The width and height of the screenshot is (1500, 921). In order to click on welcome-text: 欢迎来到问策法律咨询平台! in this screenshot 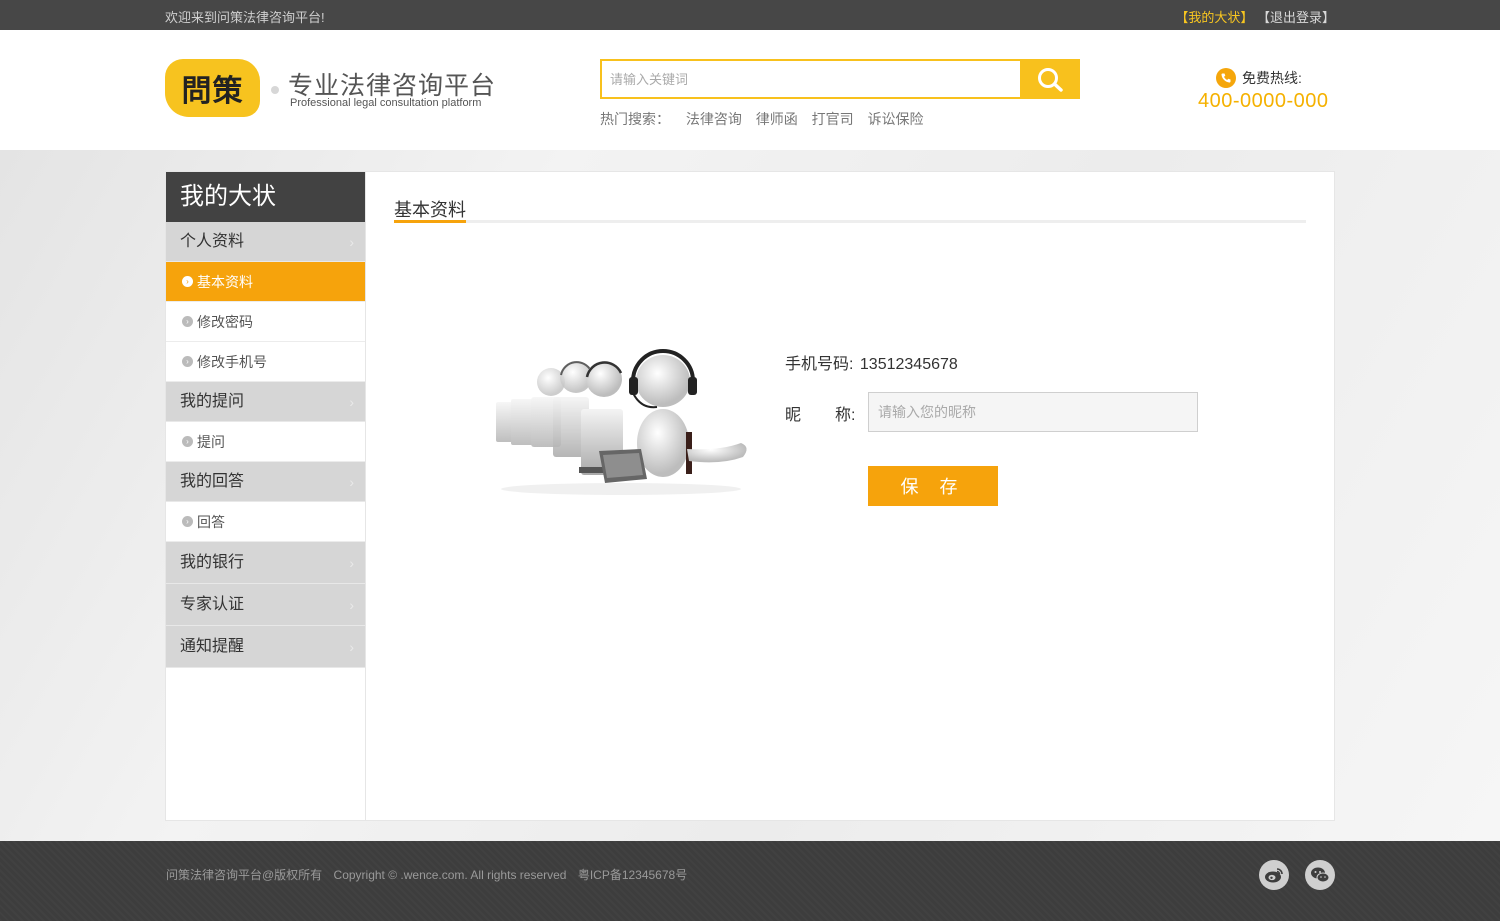, I will do `click(245, 17)`.